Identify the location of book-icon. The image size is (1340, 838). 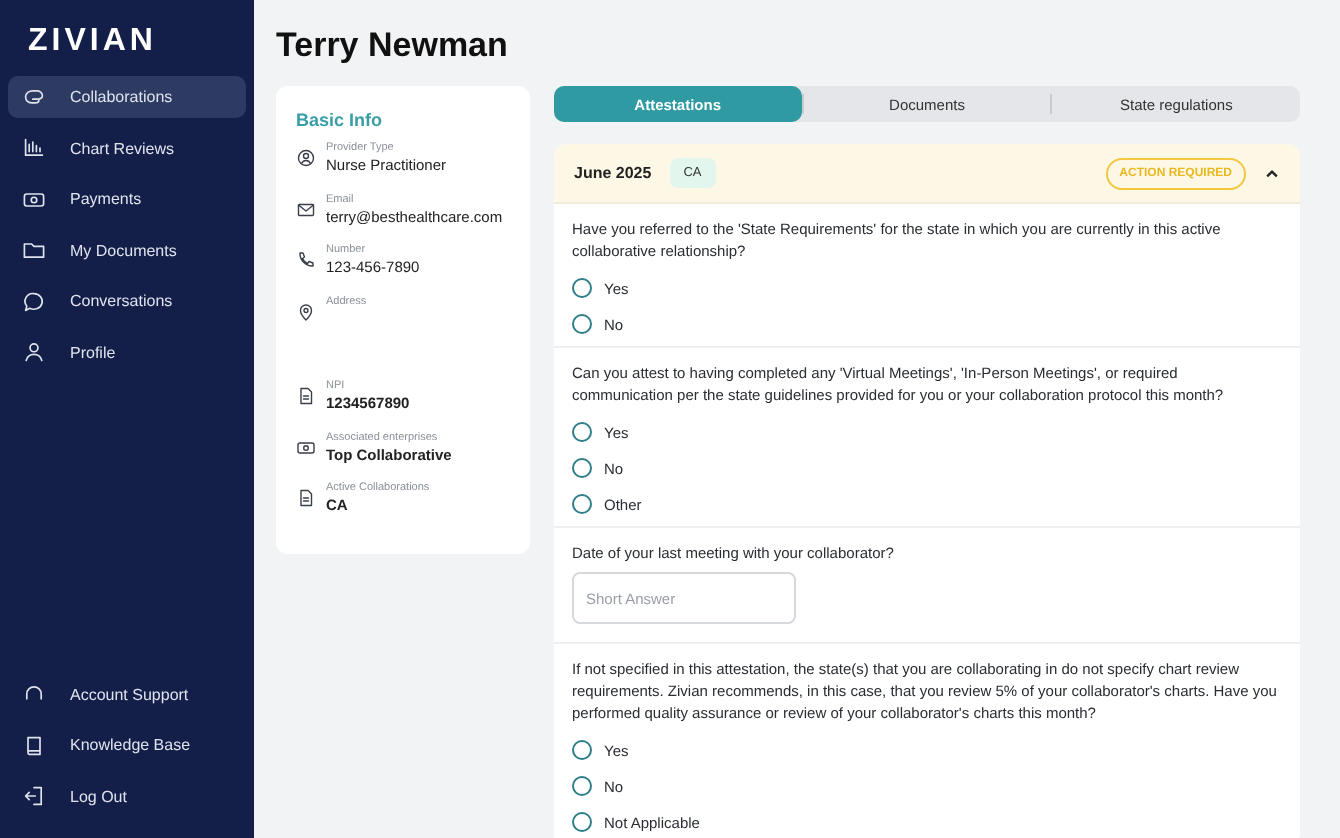
(34, 745).